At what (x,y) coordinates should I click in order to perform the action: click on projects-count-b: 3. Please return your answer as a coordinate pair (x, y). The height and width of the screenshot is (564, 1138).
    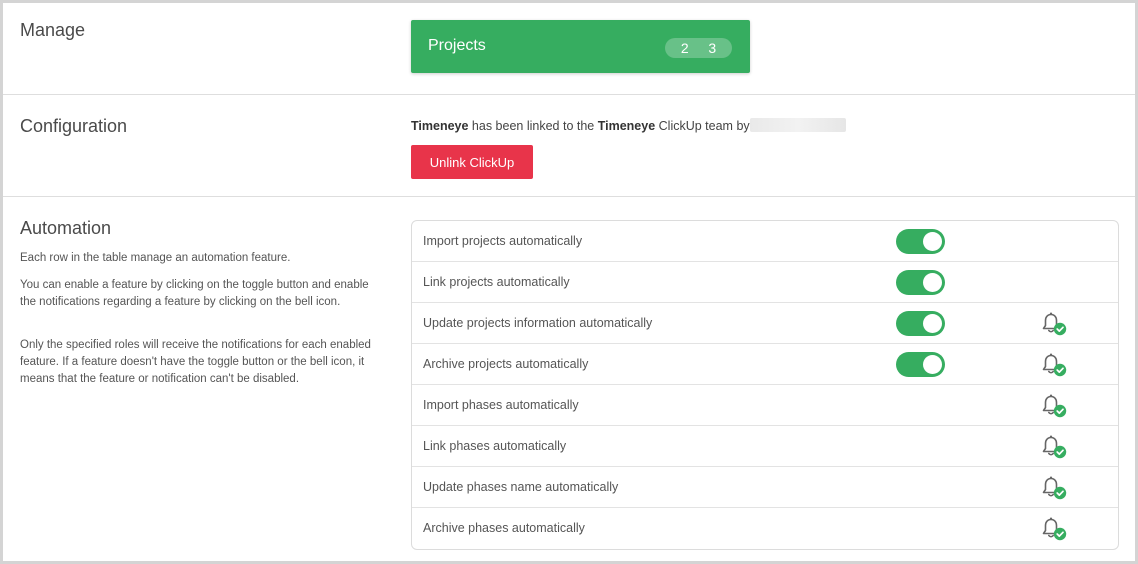
    Looking at the image, I should click on (712, 48).